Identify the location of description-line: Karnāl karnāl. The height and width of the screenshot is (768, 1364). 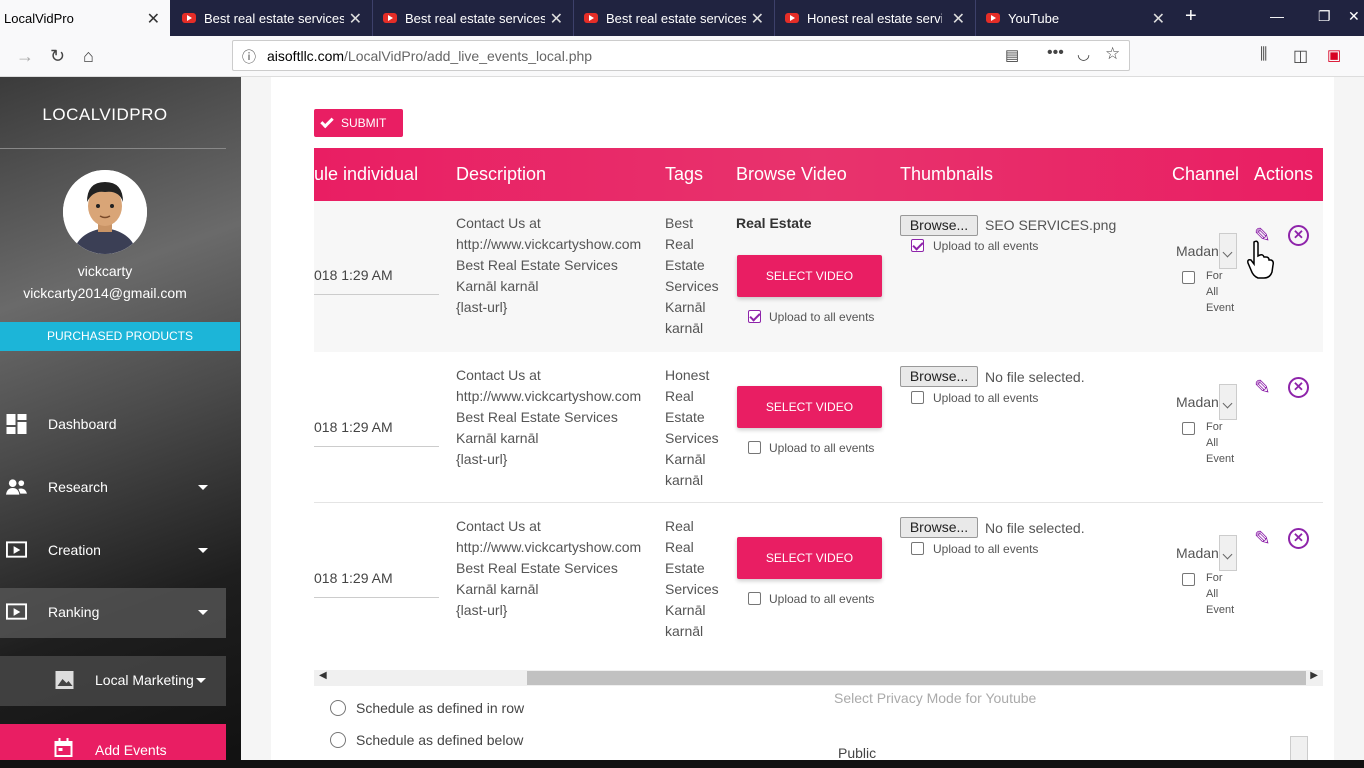
(497, 438).